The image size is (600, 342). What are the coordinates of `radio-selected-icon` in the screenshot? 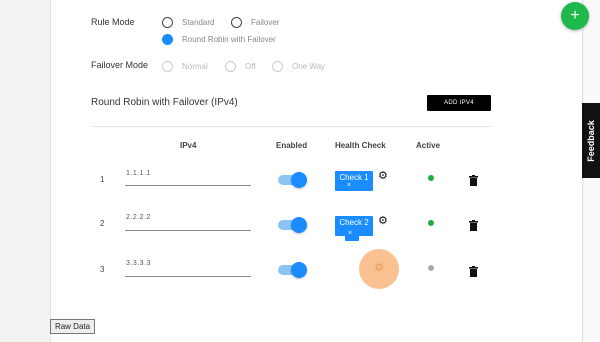 It's located at (167, 39).